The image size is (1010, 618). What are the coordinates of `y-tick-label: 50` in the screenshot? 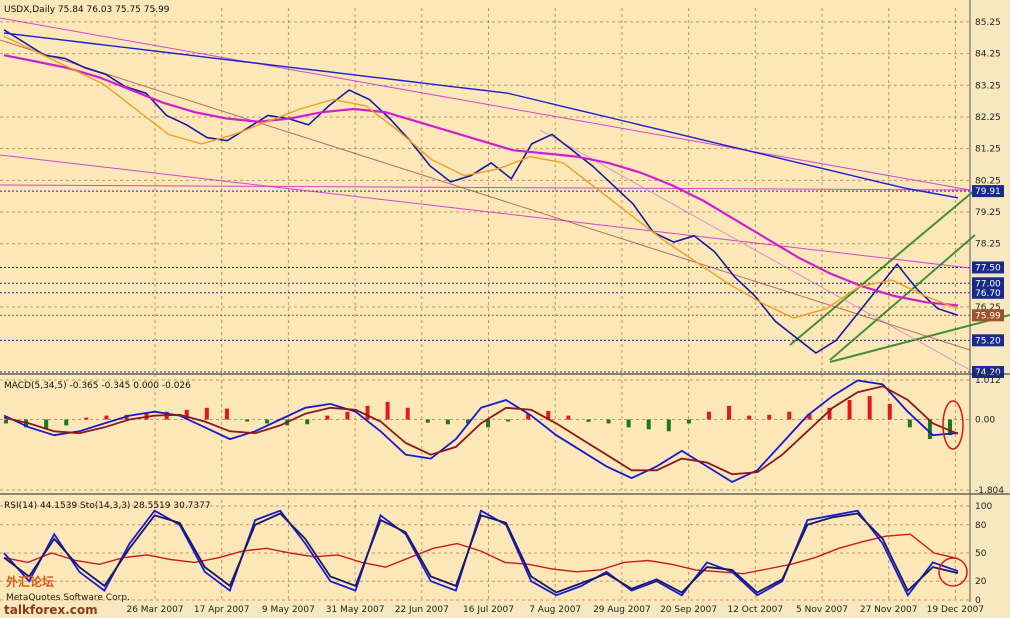 It's located at (981, 554).